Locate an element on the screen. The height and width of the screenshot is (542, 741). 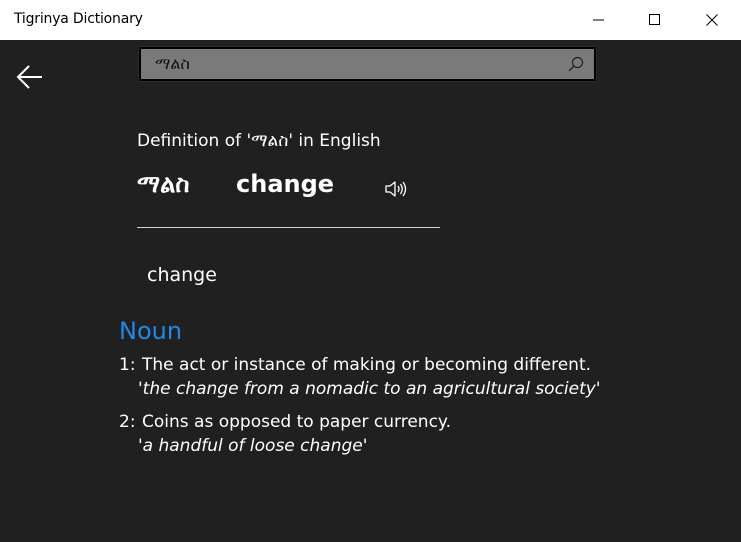
translation-word: change is located at coordinates (182, 275).